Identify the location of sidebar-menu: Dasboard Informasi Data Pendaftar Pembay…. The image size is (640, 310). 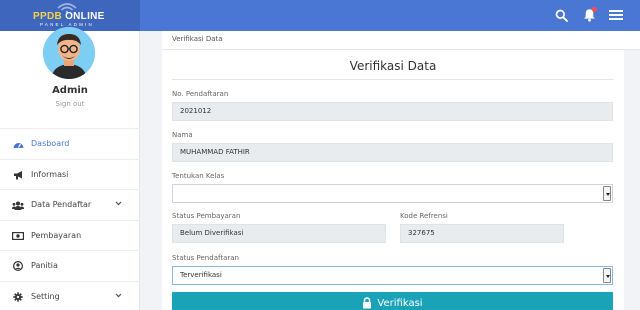
(70, 219).